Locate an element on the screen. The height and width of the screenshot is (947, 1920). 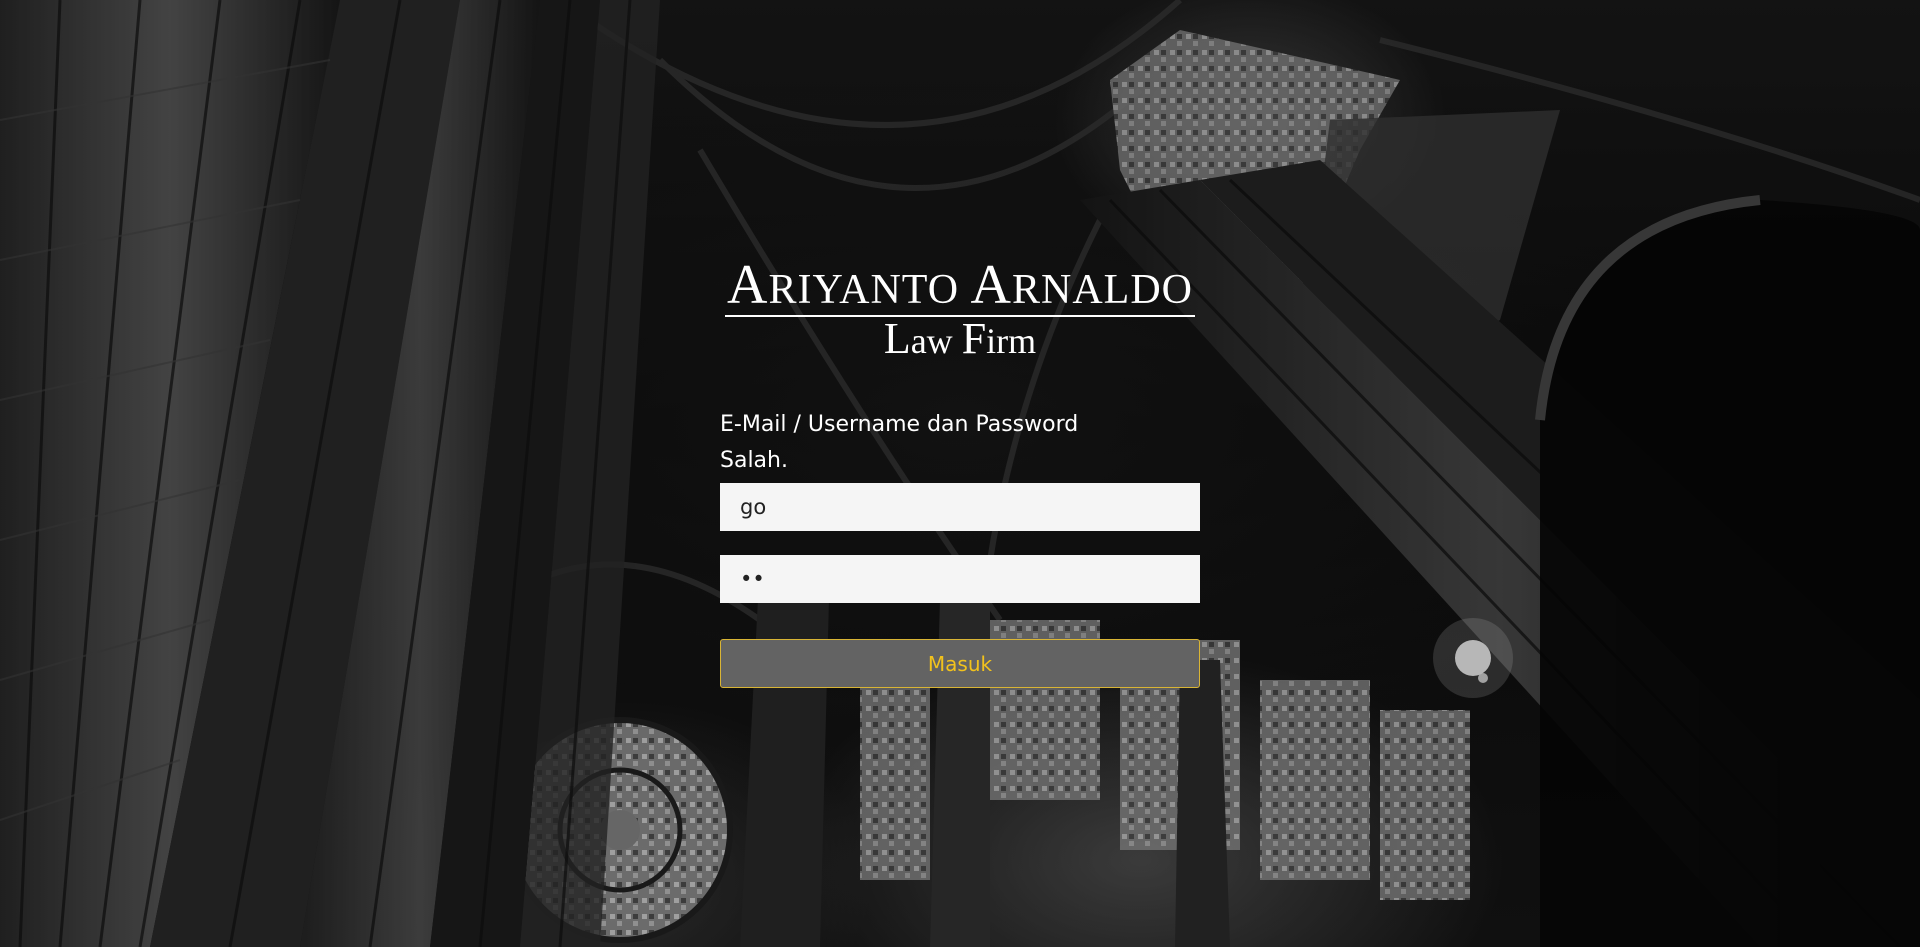
logo-initial-f: F is located at coordinates (974, 338).